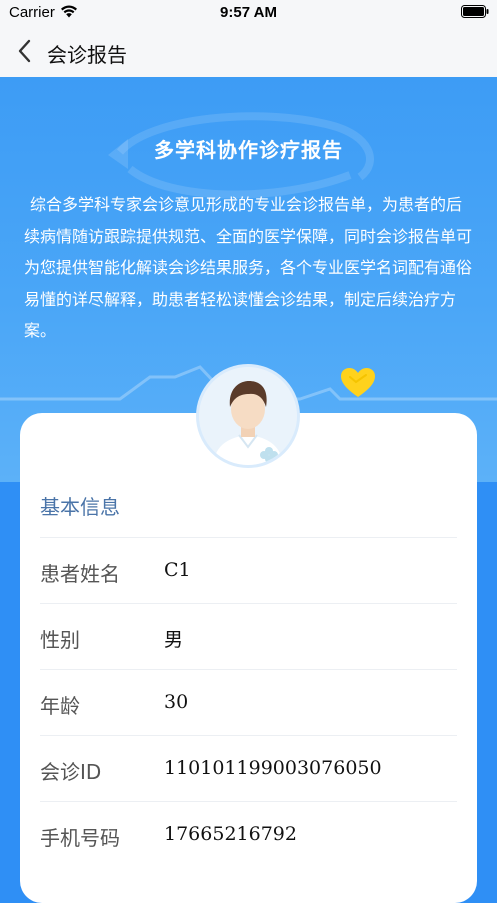 Image resolution: width=497 pixels, height=903 pixels. What do you see at coordinates (475, 11) in the screenshot?
I see `battery-icon` at bounding box center [475, 11].